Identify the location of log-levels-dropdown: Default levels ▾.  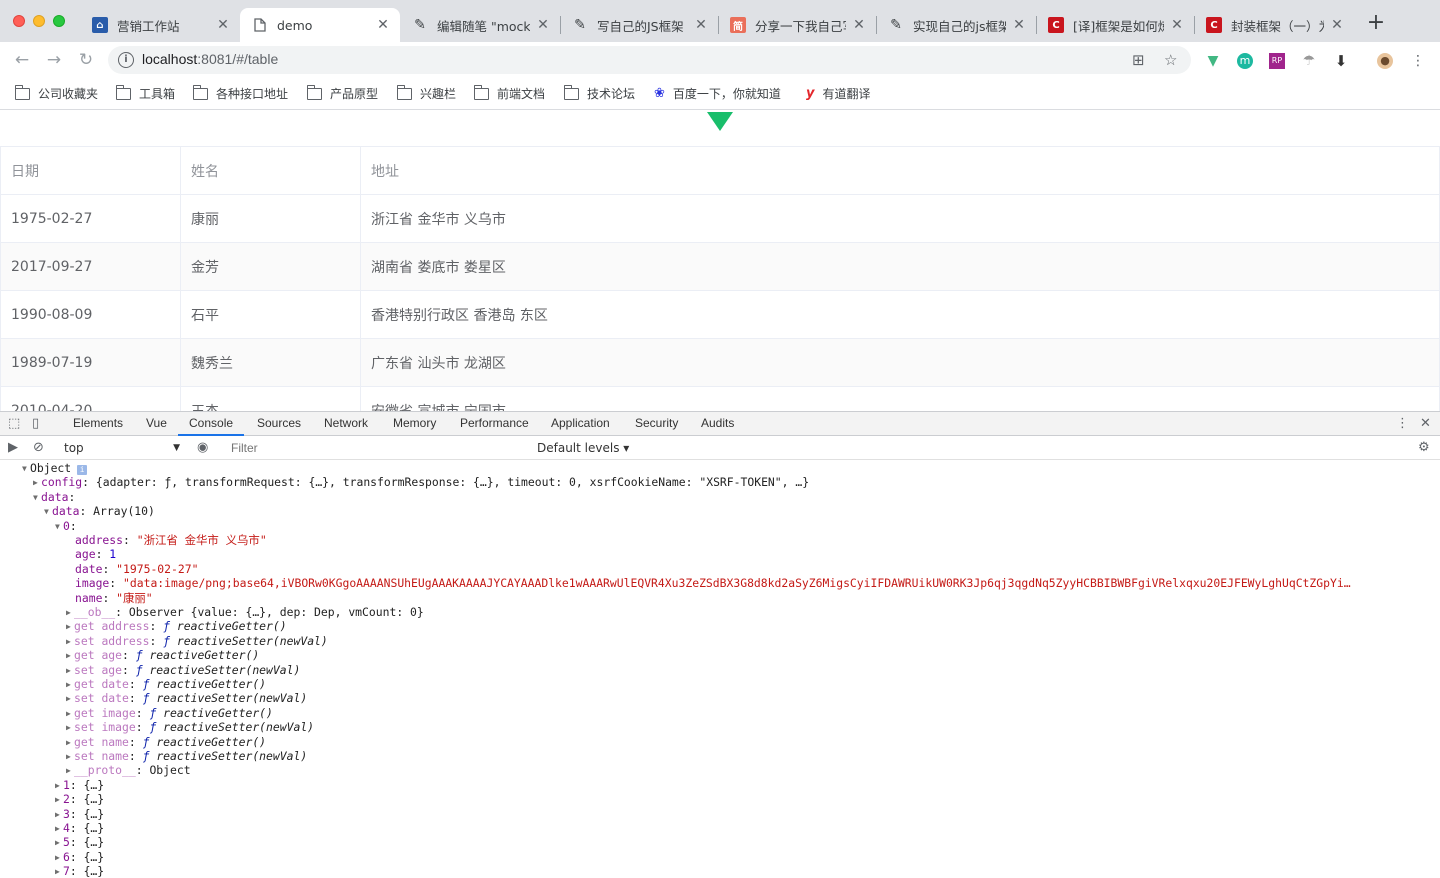
(583, 448).